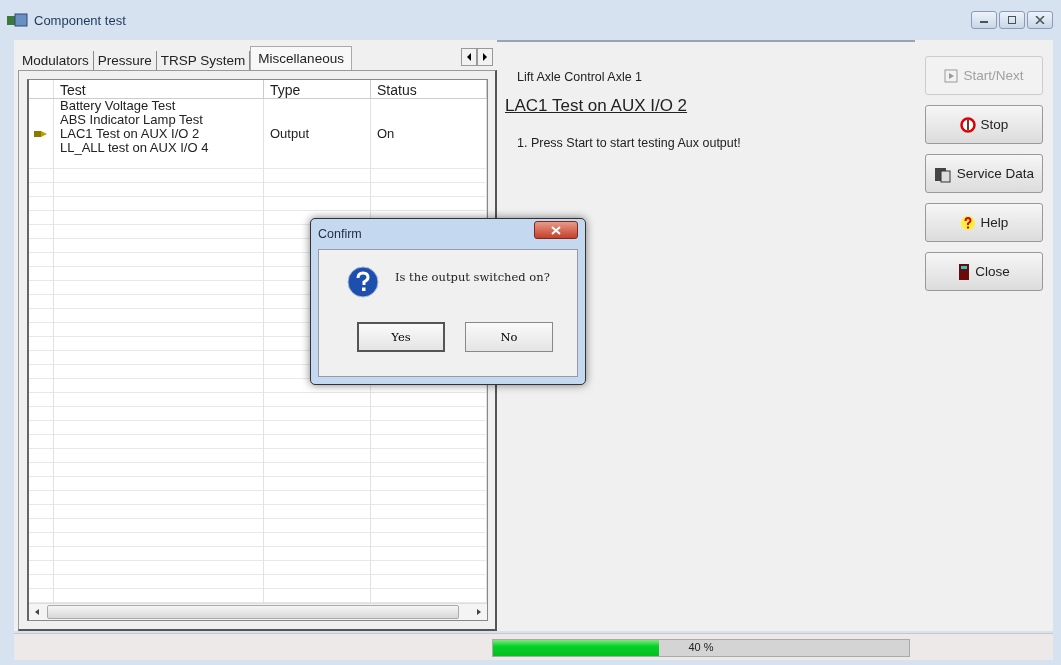 The width and height of the screenshot is (1061, 665). Describe the element at coordinates (984, 124) in the screenshot. I see `stop-button: Stop` at that location.